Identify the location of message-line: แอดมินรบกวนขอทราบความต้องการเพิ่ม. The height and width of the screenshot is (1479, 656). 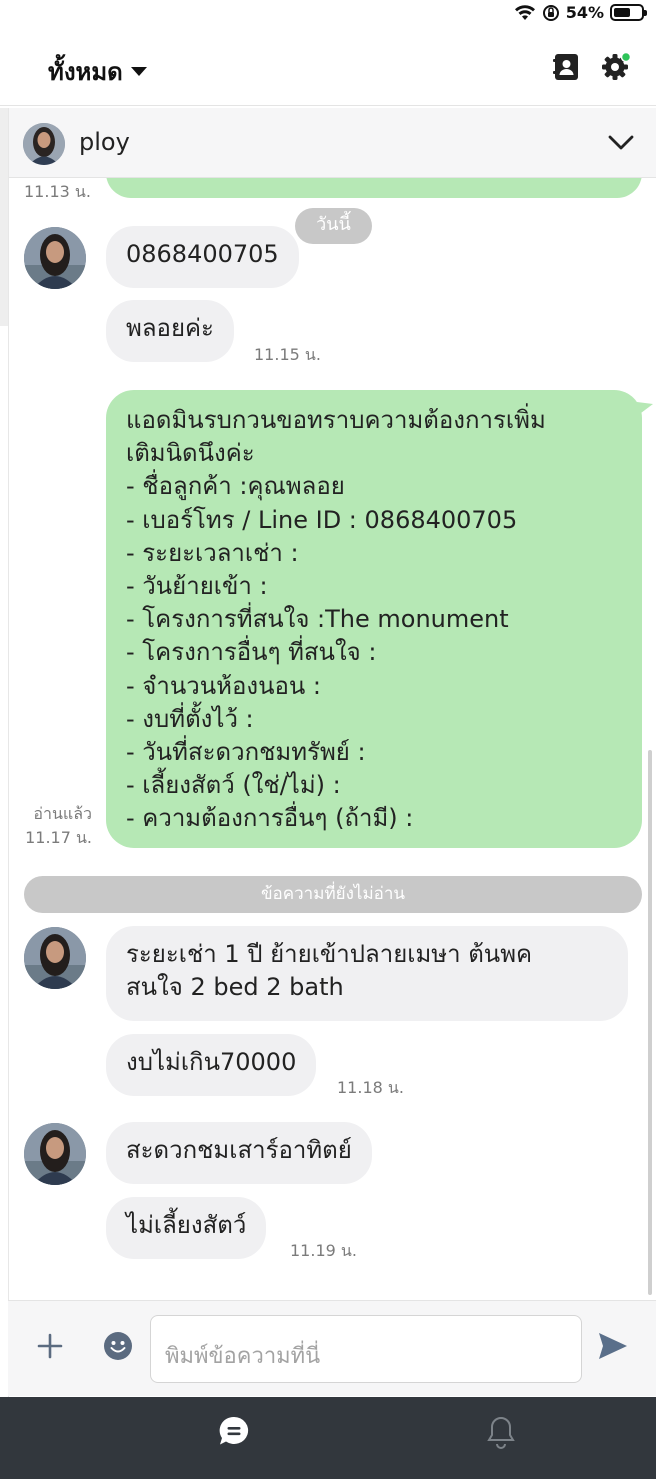
(336, 420).